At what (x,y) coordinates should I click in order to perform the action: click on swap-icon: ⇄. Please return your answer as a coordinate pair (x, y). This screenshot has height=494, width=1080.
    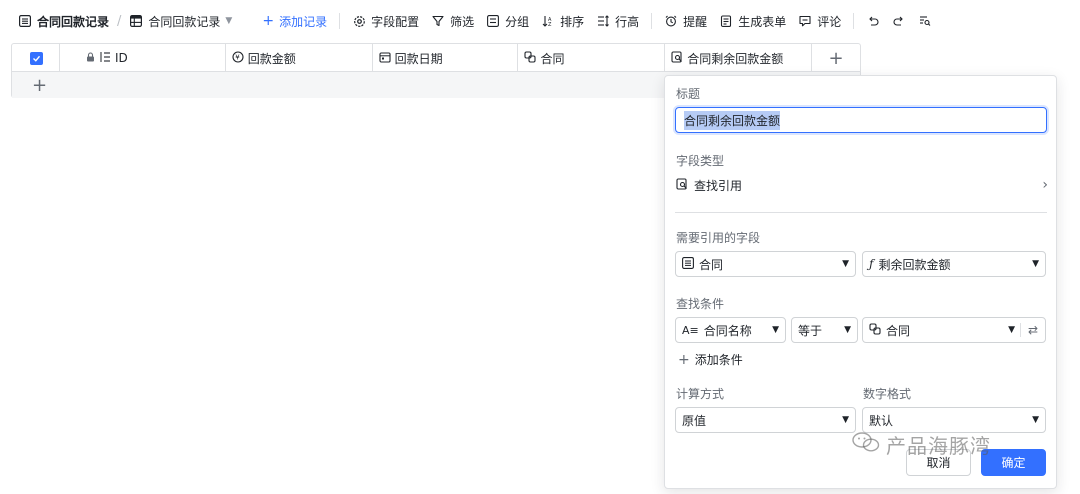
    Looking at the image, I should click on (1033, 330).